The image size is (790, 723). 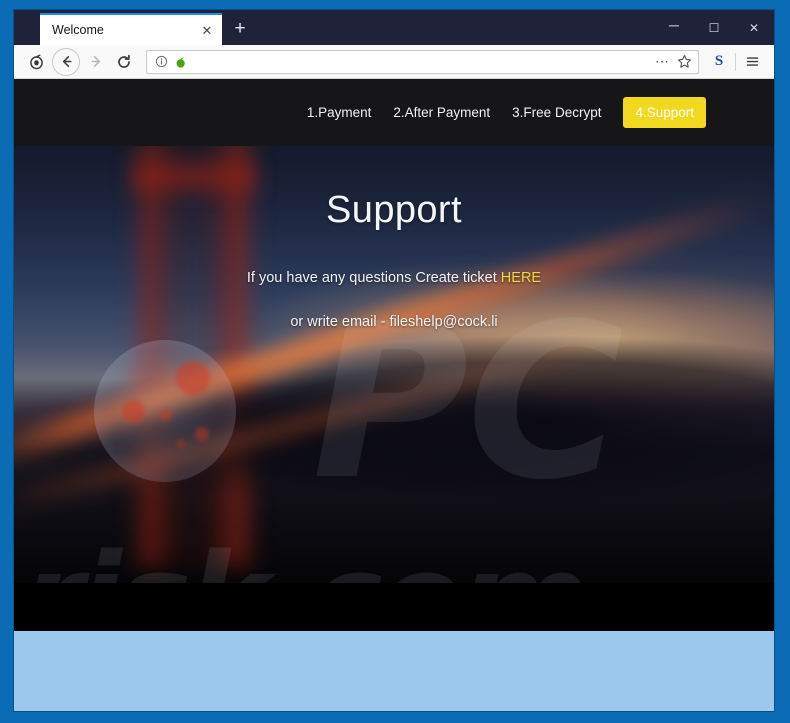 I want to click on address-bar-actions: ⋯, so click(x=673, y=62).